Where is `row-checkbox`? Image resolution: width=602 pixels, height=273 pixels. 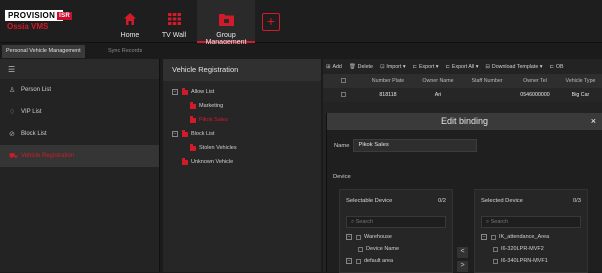 row-checkbox is located at coordinates (343, 95).